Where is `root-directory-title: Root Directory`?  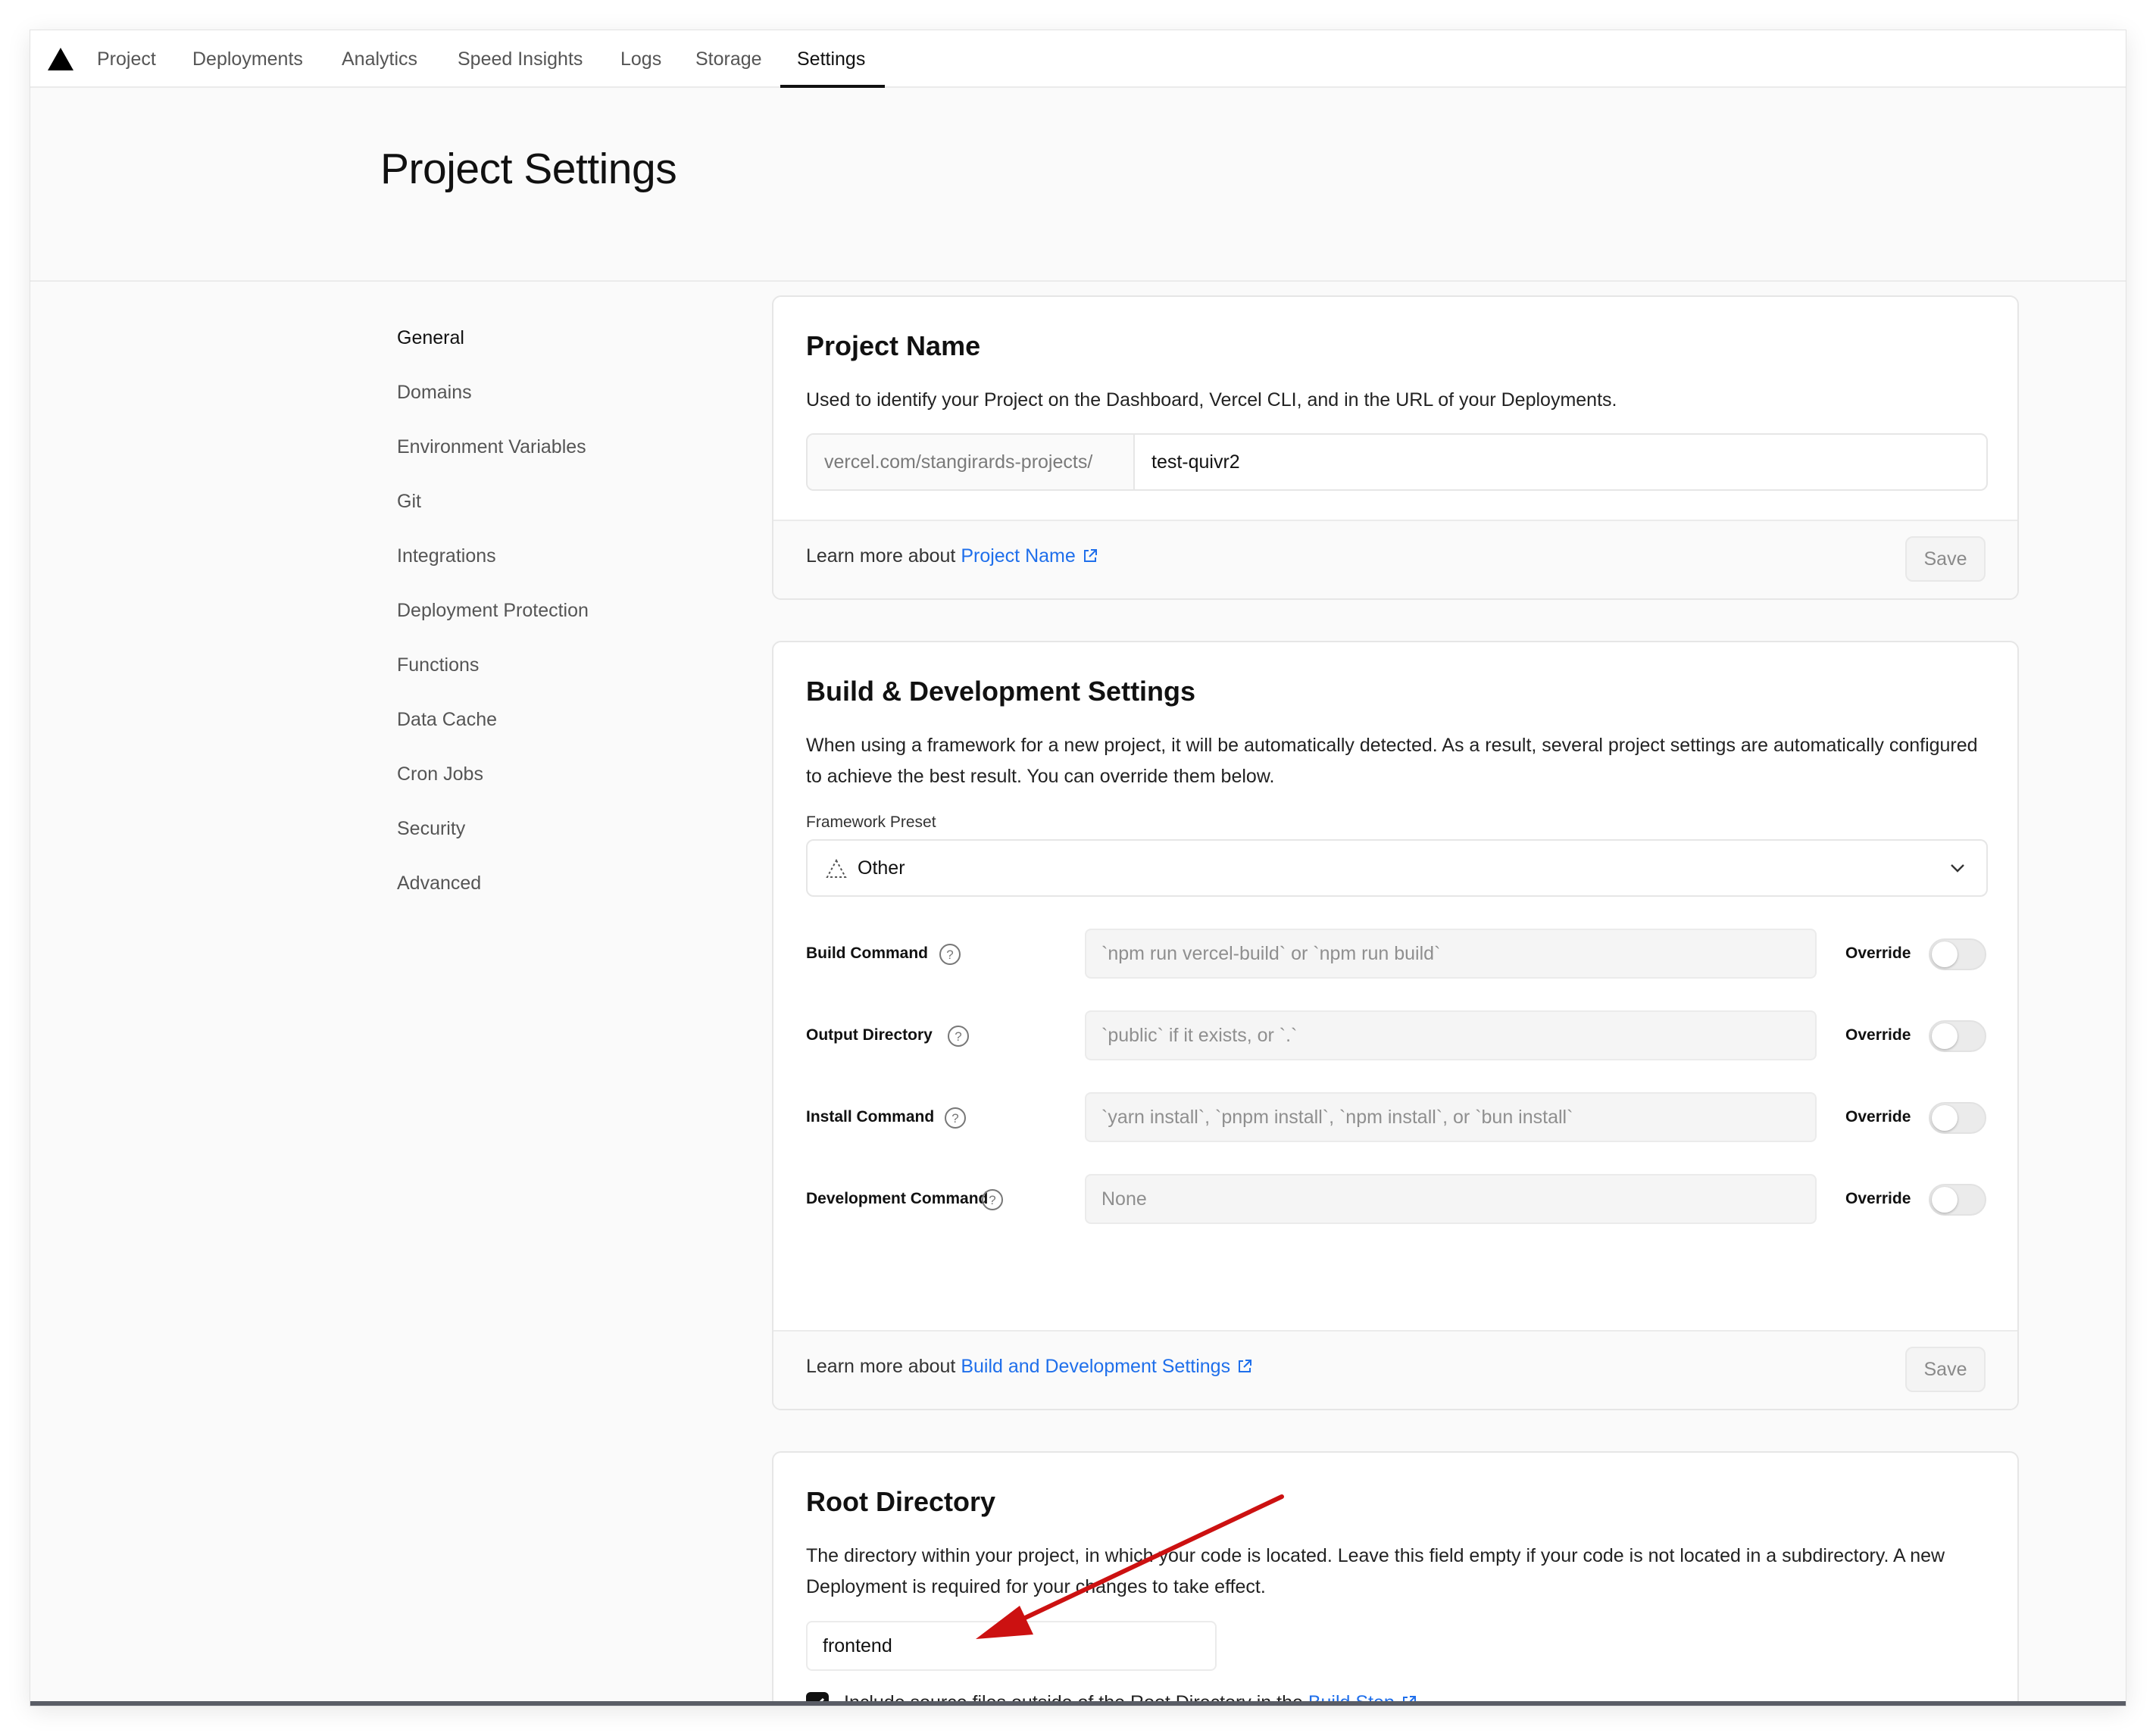 root-directory-title: Root Directory is located at coordinates (901, 1501).